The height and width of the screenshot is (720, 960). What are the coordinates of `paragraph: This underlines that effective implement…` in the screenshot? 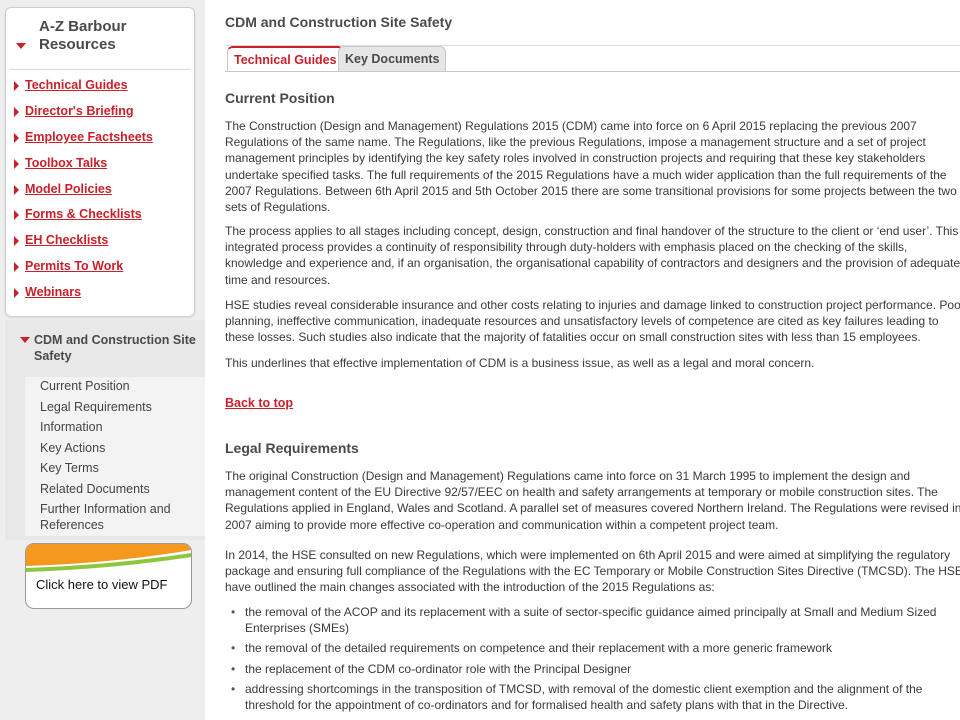 It's located at (520, 363).